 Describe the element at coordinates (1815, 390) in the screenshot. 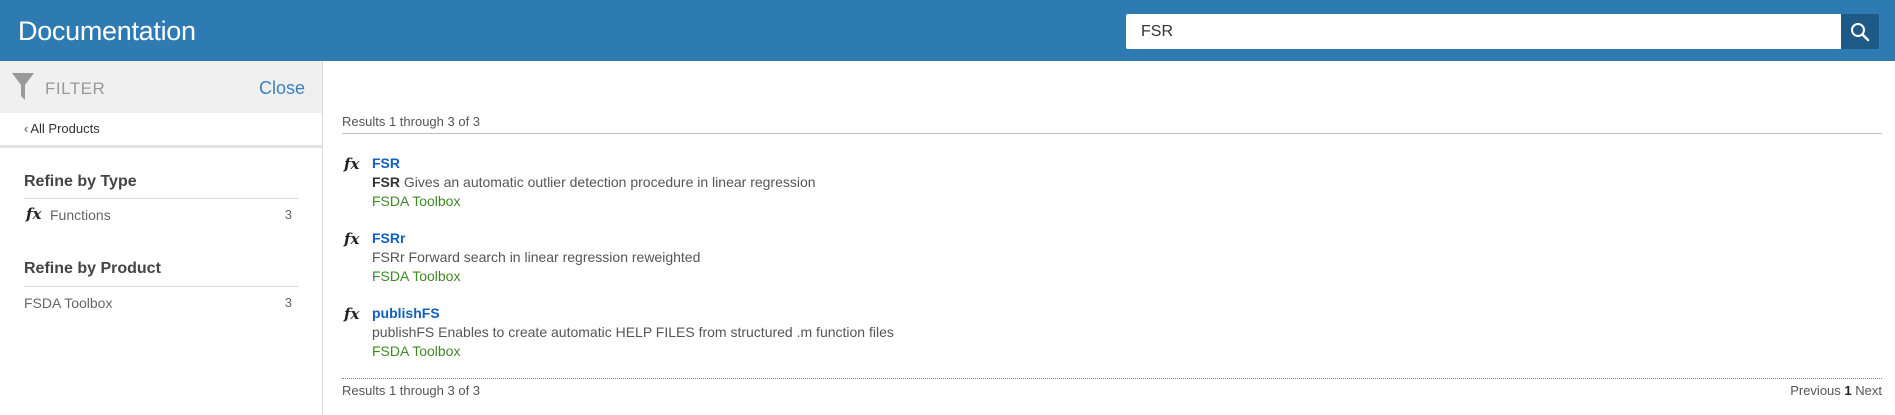

I see `previous-page-link: Previous` at that location.